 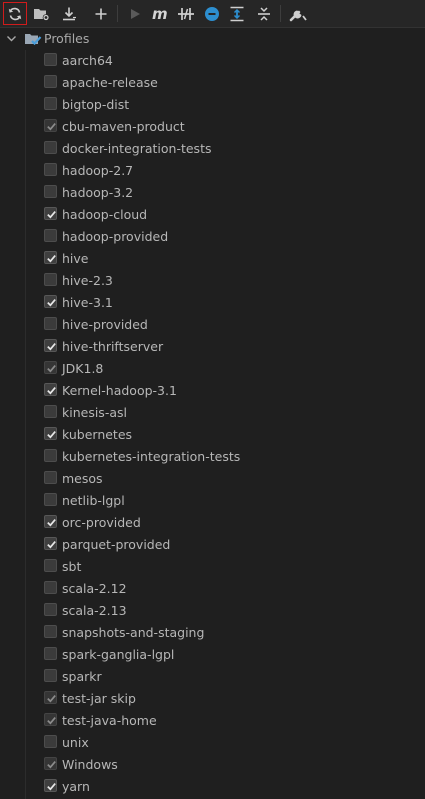 I want to click on run-icon, so click(x=135, y=13).